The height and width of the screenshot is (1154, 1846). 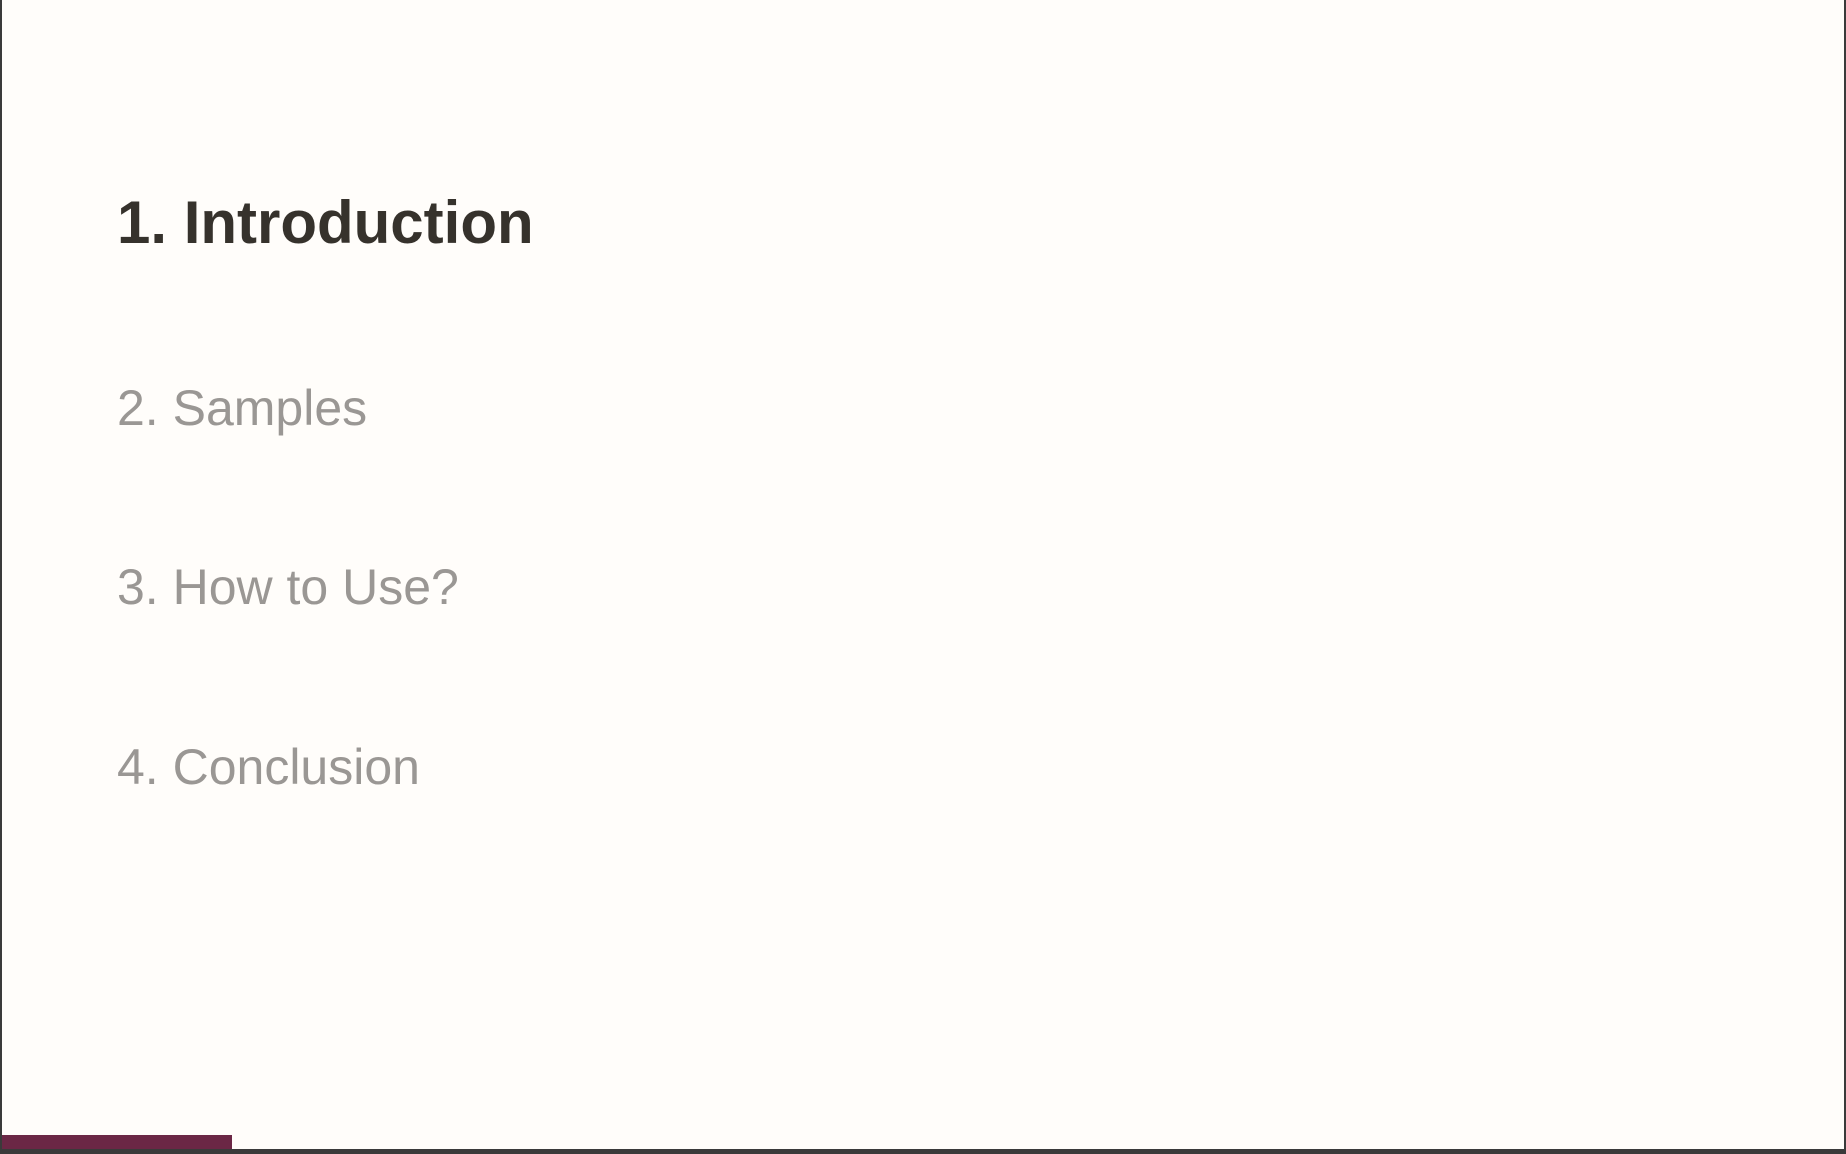 What do you see at coordinates (288, 587) in the screenshot?
I see `toc-item-how-to-use: 3. How to Use?` at bounding box center [288, 587].